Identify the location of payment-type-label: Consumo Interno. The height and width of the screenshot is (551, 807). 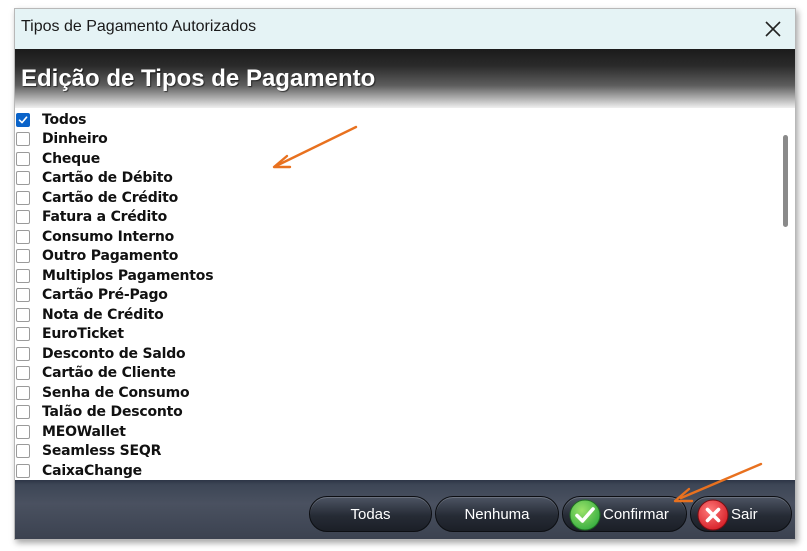
(108, 236).